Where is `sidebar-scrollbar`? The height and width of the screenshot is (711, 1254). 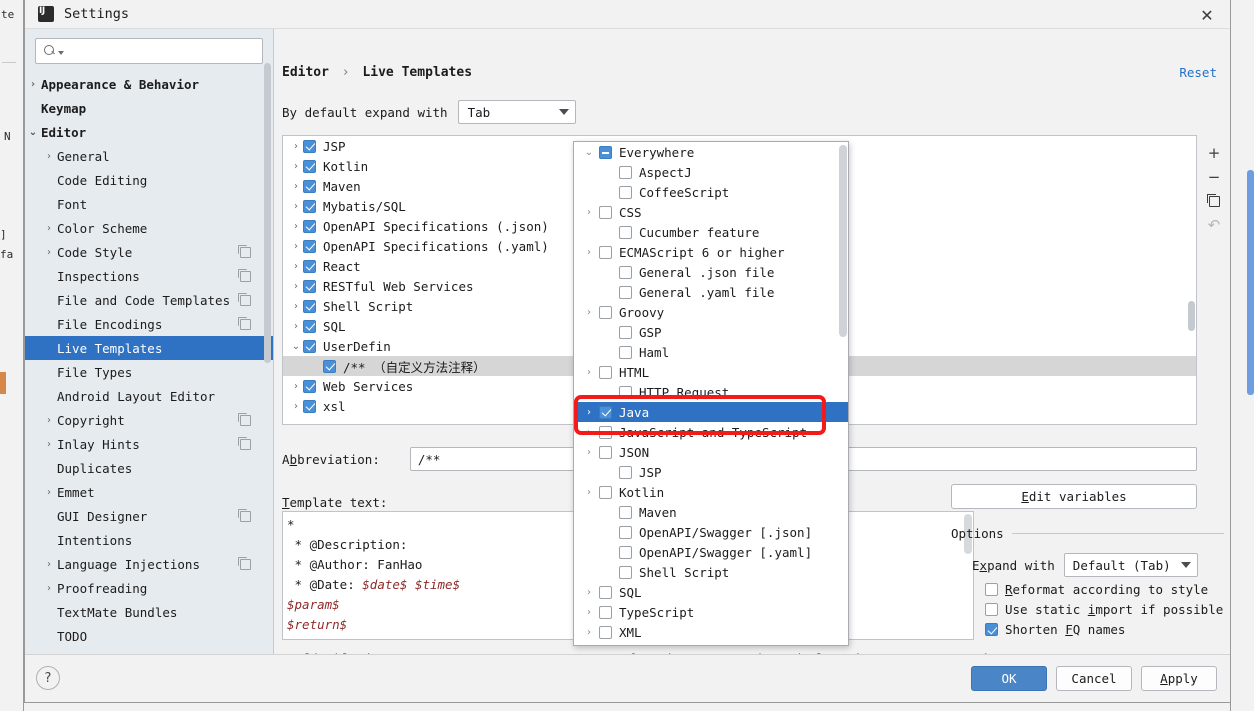
sidebar-scrollbar is located at coordinates (267, 213).